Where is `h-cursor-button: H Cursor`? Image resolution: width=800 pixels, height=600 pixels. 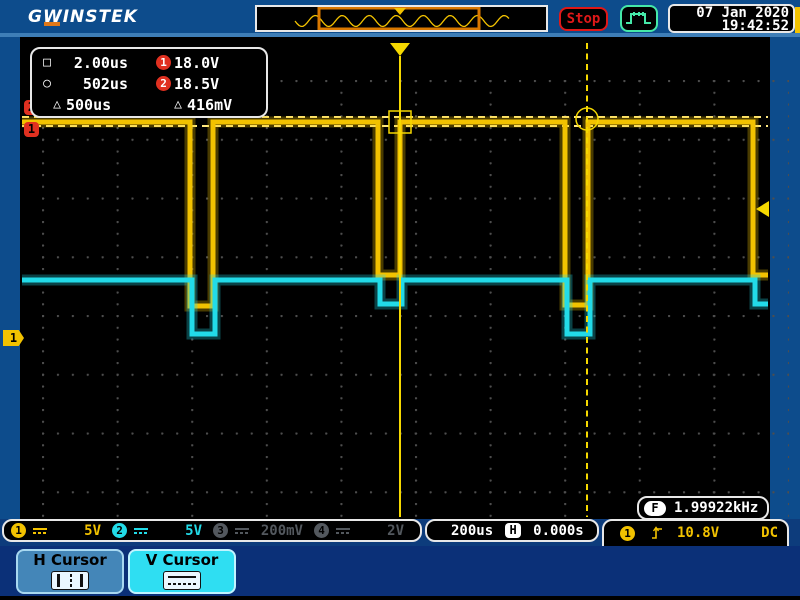 h-cursor-button: H Cursor is located at coordinates (70, 571).